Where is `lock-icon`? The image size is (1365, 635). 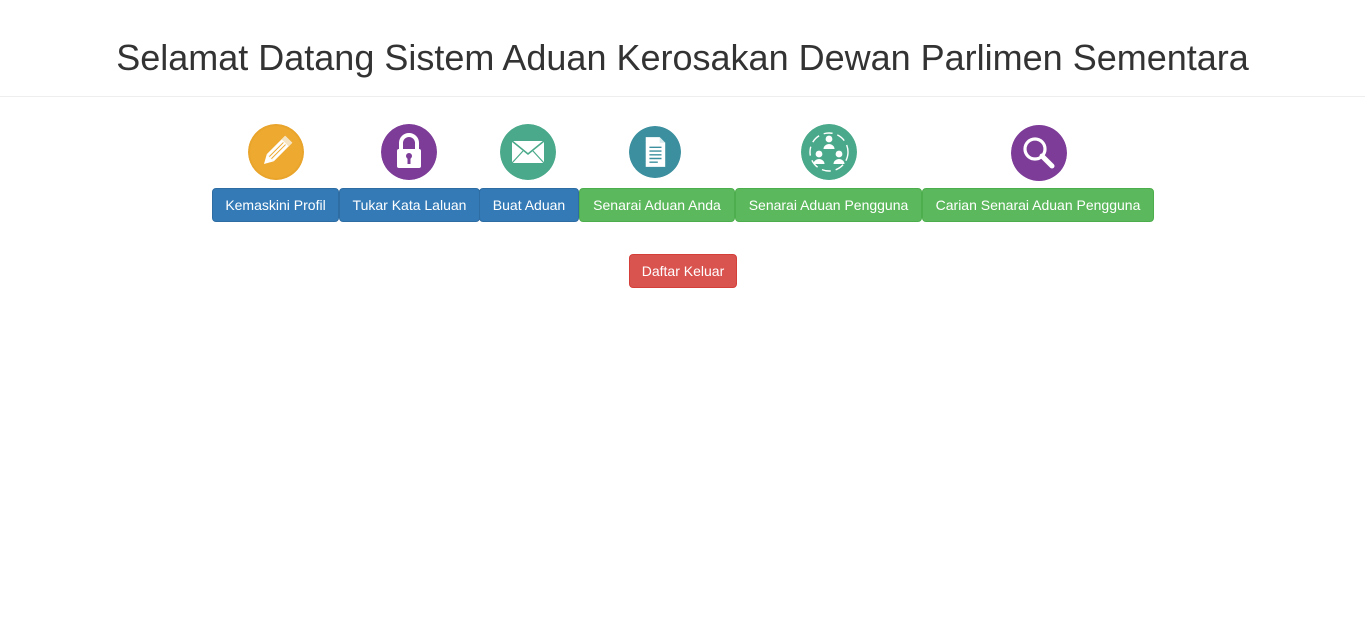 lock-icon is located at coordinates (409, 152).